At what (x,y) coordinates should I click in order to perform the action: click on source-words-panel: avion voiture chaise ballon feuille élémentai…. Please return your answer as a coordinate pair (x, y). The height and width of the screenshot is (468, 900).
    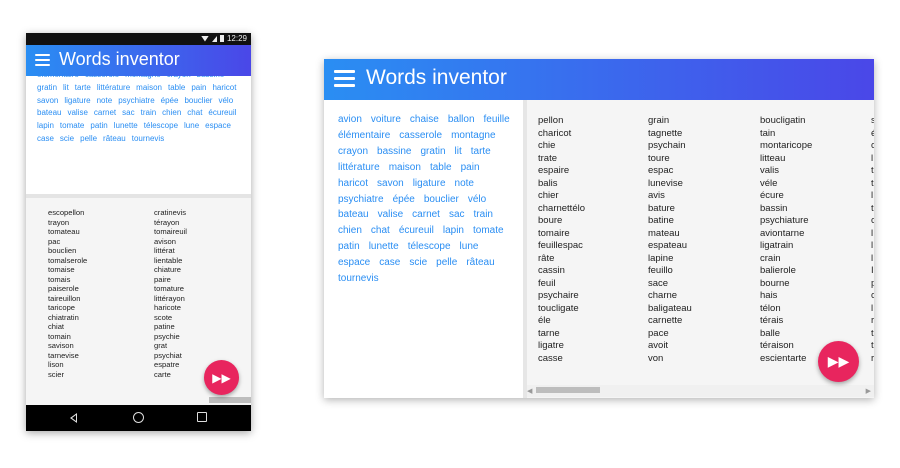
    Looking at the image, I should click on (425, 249).